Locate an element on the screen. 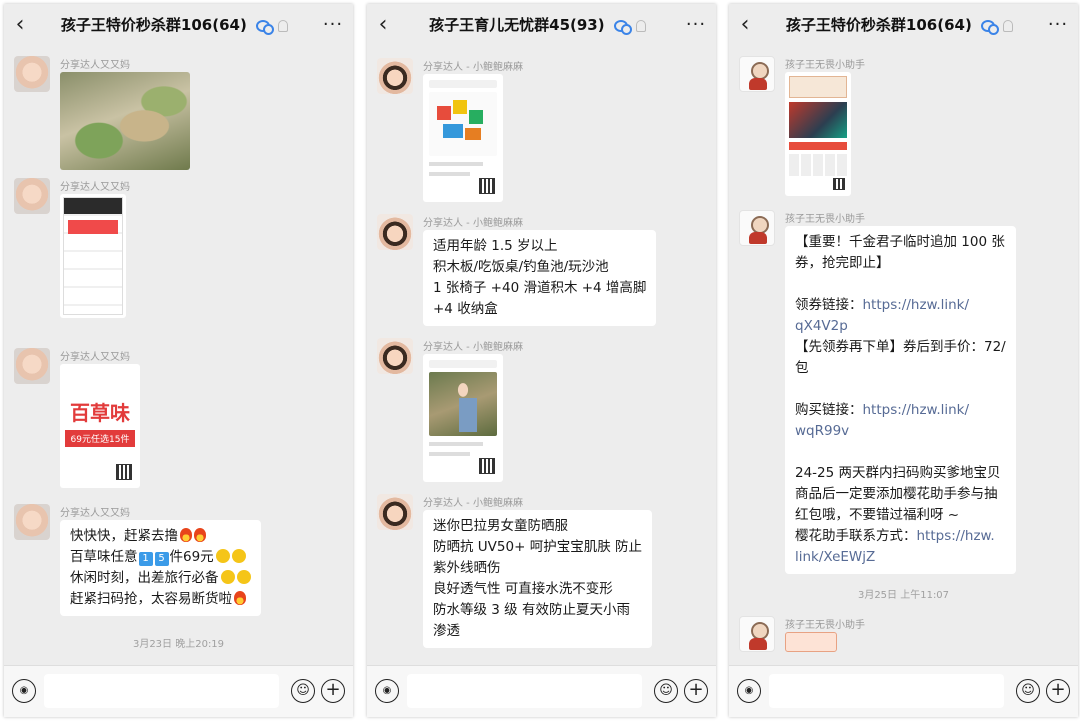 The height and width of the screenshot is (725, 1080). message-line: 快快快，赶紧去撸 is located at coordinates (124, 536).